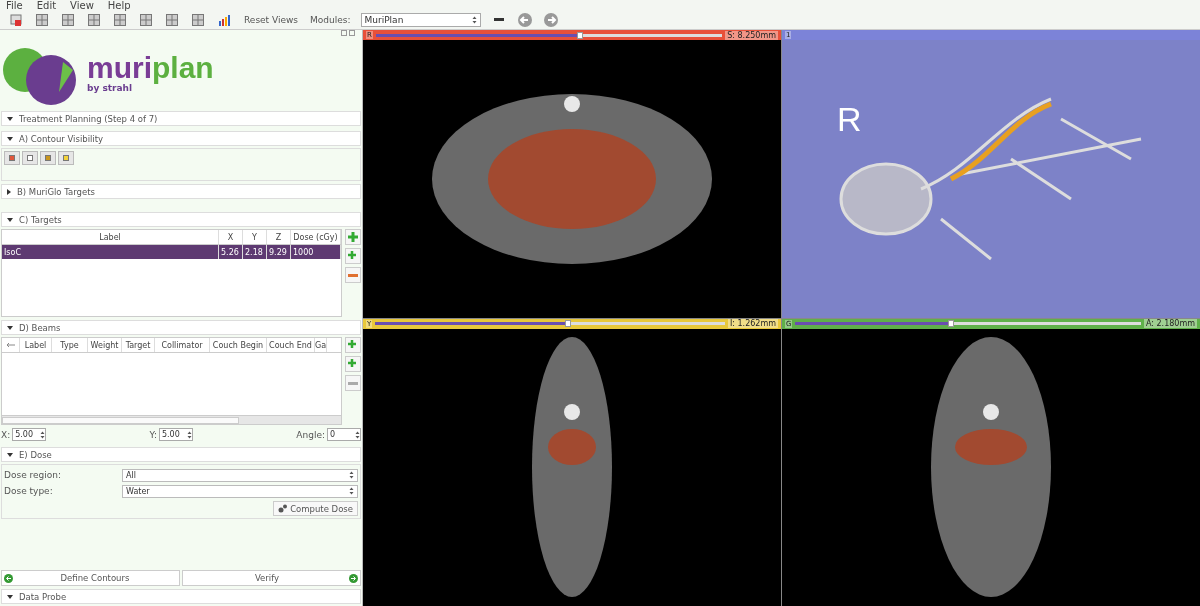 The width and height of the screenshot is (1200, 606). What do you see at coordinates (271, 578) in the screenshot?
I see `verify-button: Verify` at bounding box center [271, 578].